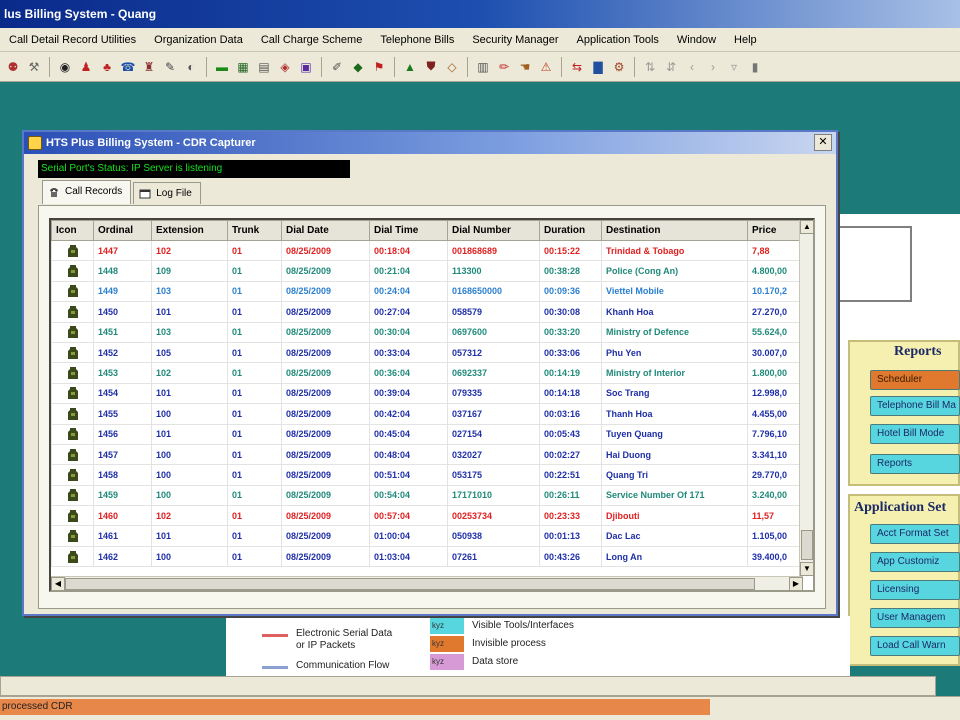 The width and height of the screenshot is (960, 720). What do you see at coordinates (325, 230) in the screenshot?
I see `column-header-dial-date: Dial Date` at bounding box center [325, 230].